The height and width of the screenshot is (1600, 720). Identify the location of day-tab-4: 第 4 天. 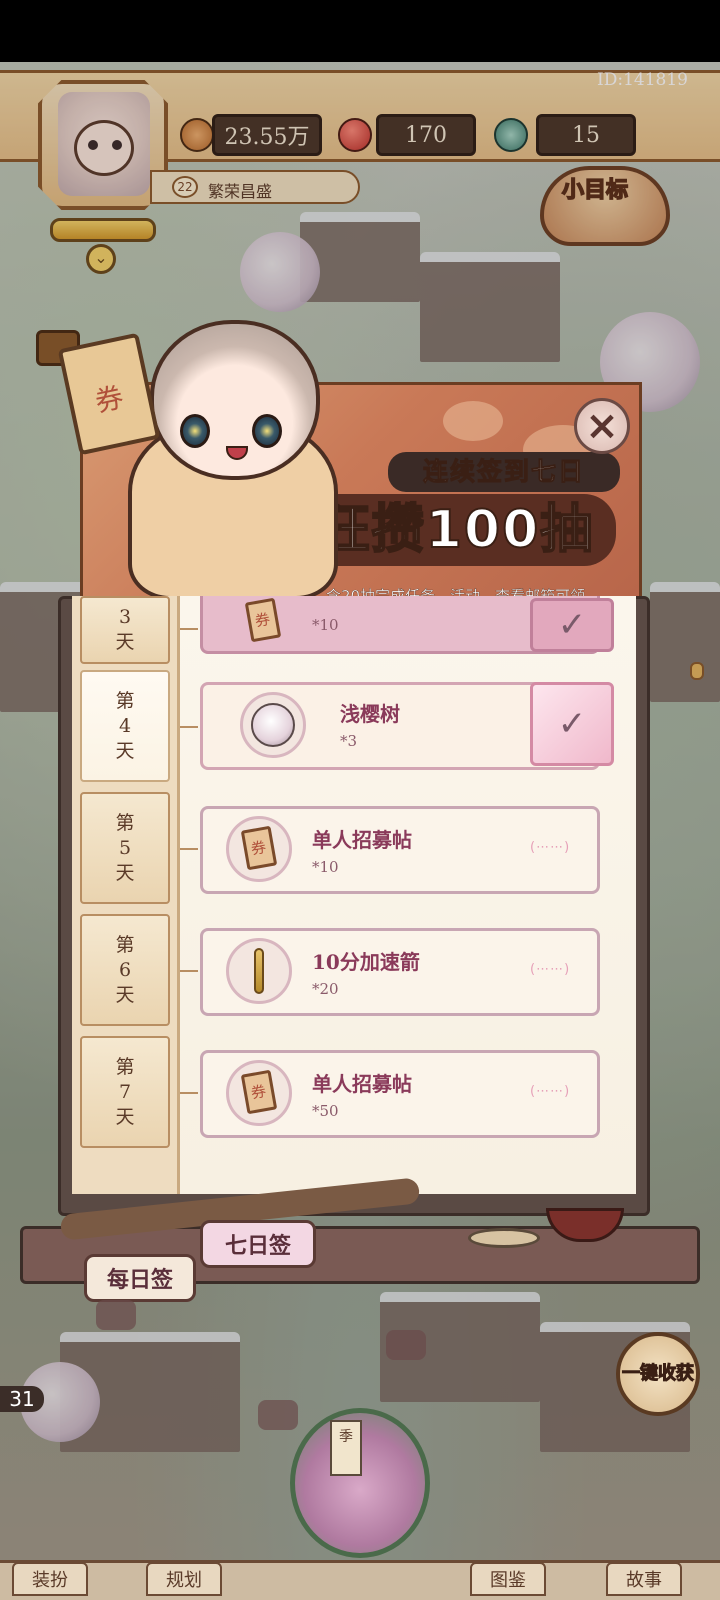
(125, 726).